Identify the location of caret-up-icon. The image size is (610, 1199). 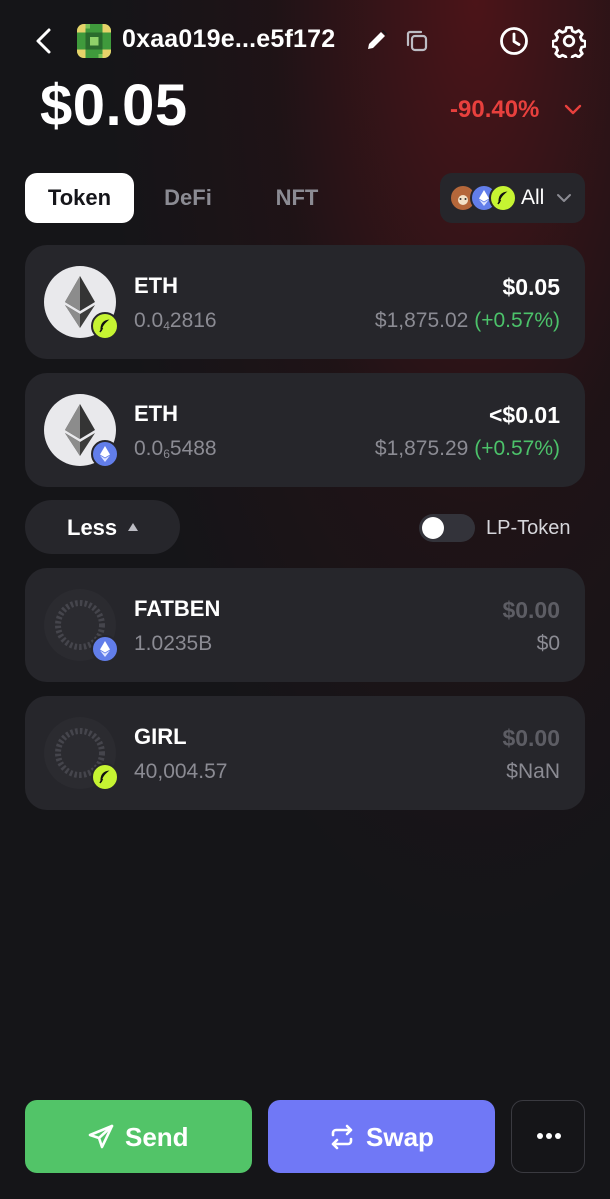
(133, 527).